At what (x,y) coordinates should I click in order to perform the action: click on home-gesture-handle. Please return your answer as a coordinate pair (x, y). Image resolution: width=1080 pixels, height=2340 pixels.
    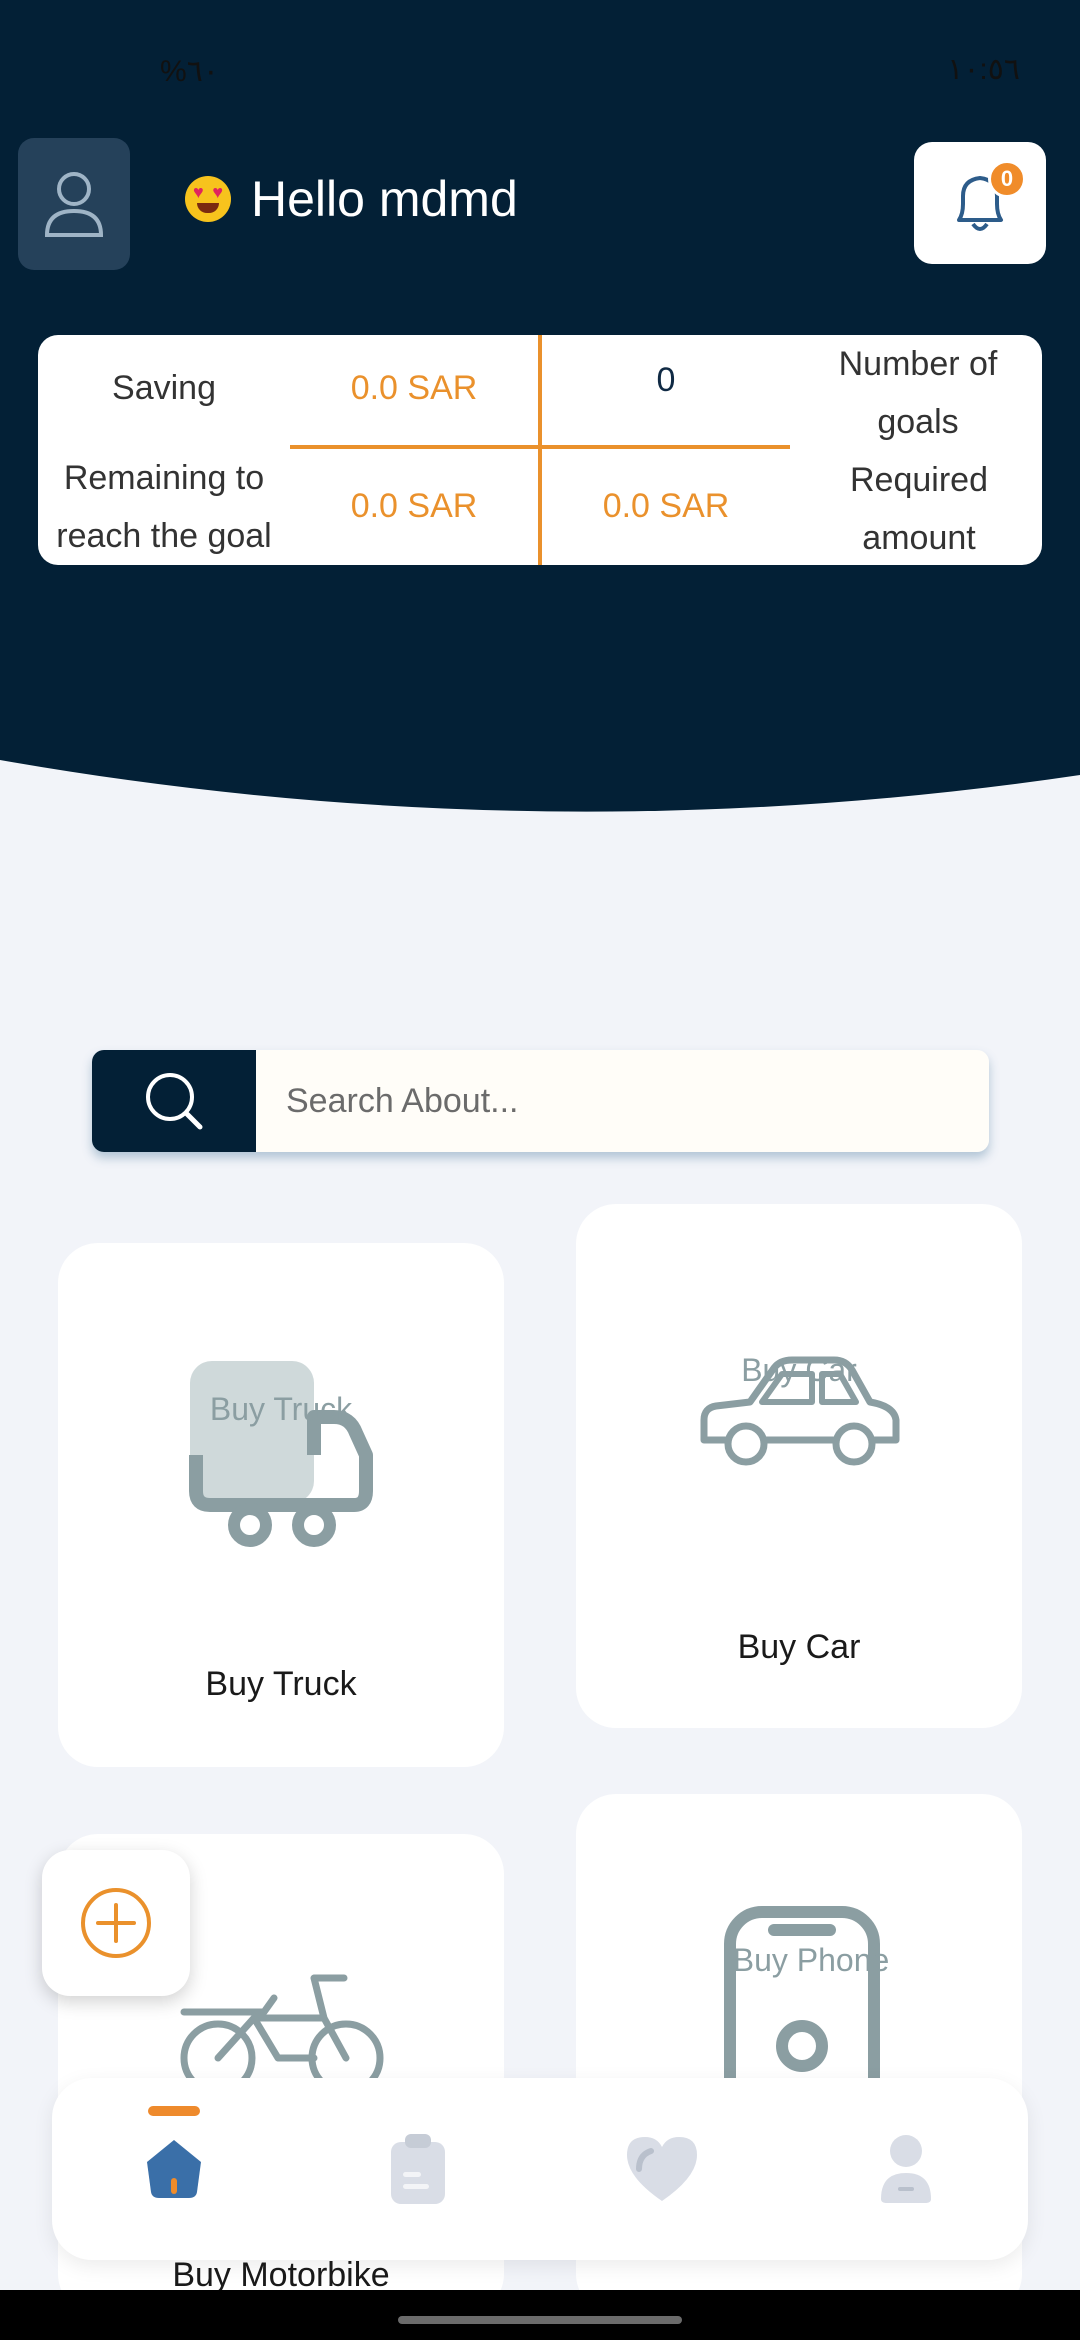
    Looking at the image, I should click on (540, 2320).